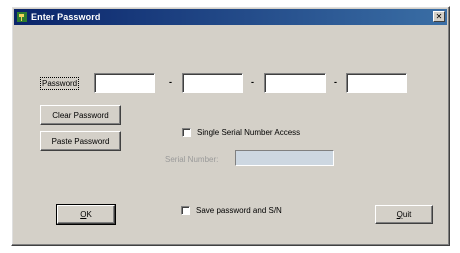 The height and width of the screenshot is (253, 460). I want to click on serial-number-label: Serial Number:, so click(192, 159).